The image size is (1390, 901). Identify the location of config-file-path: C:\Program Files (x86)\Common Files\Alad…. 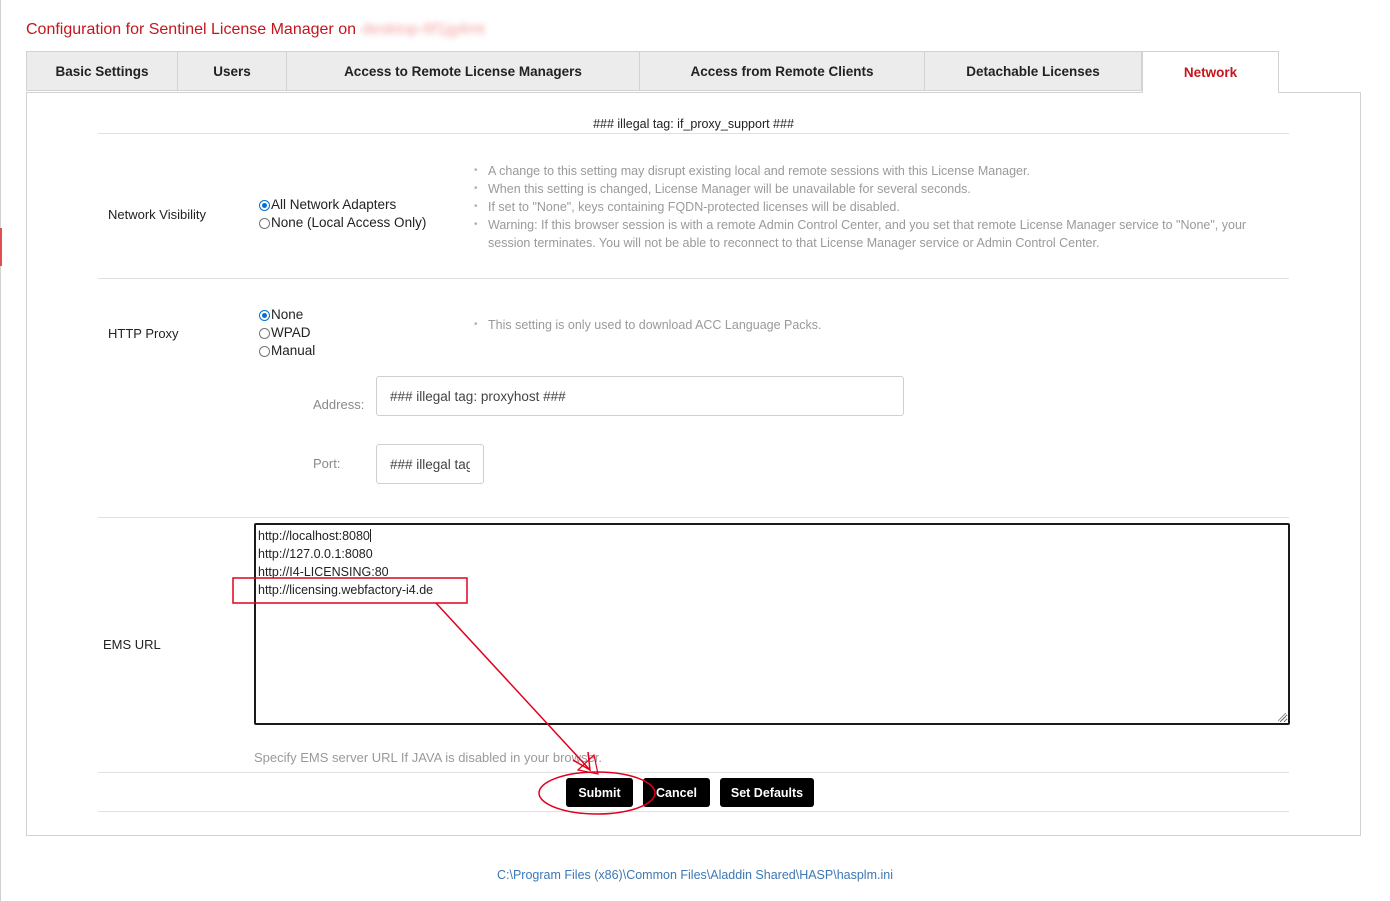
(695, 875).